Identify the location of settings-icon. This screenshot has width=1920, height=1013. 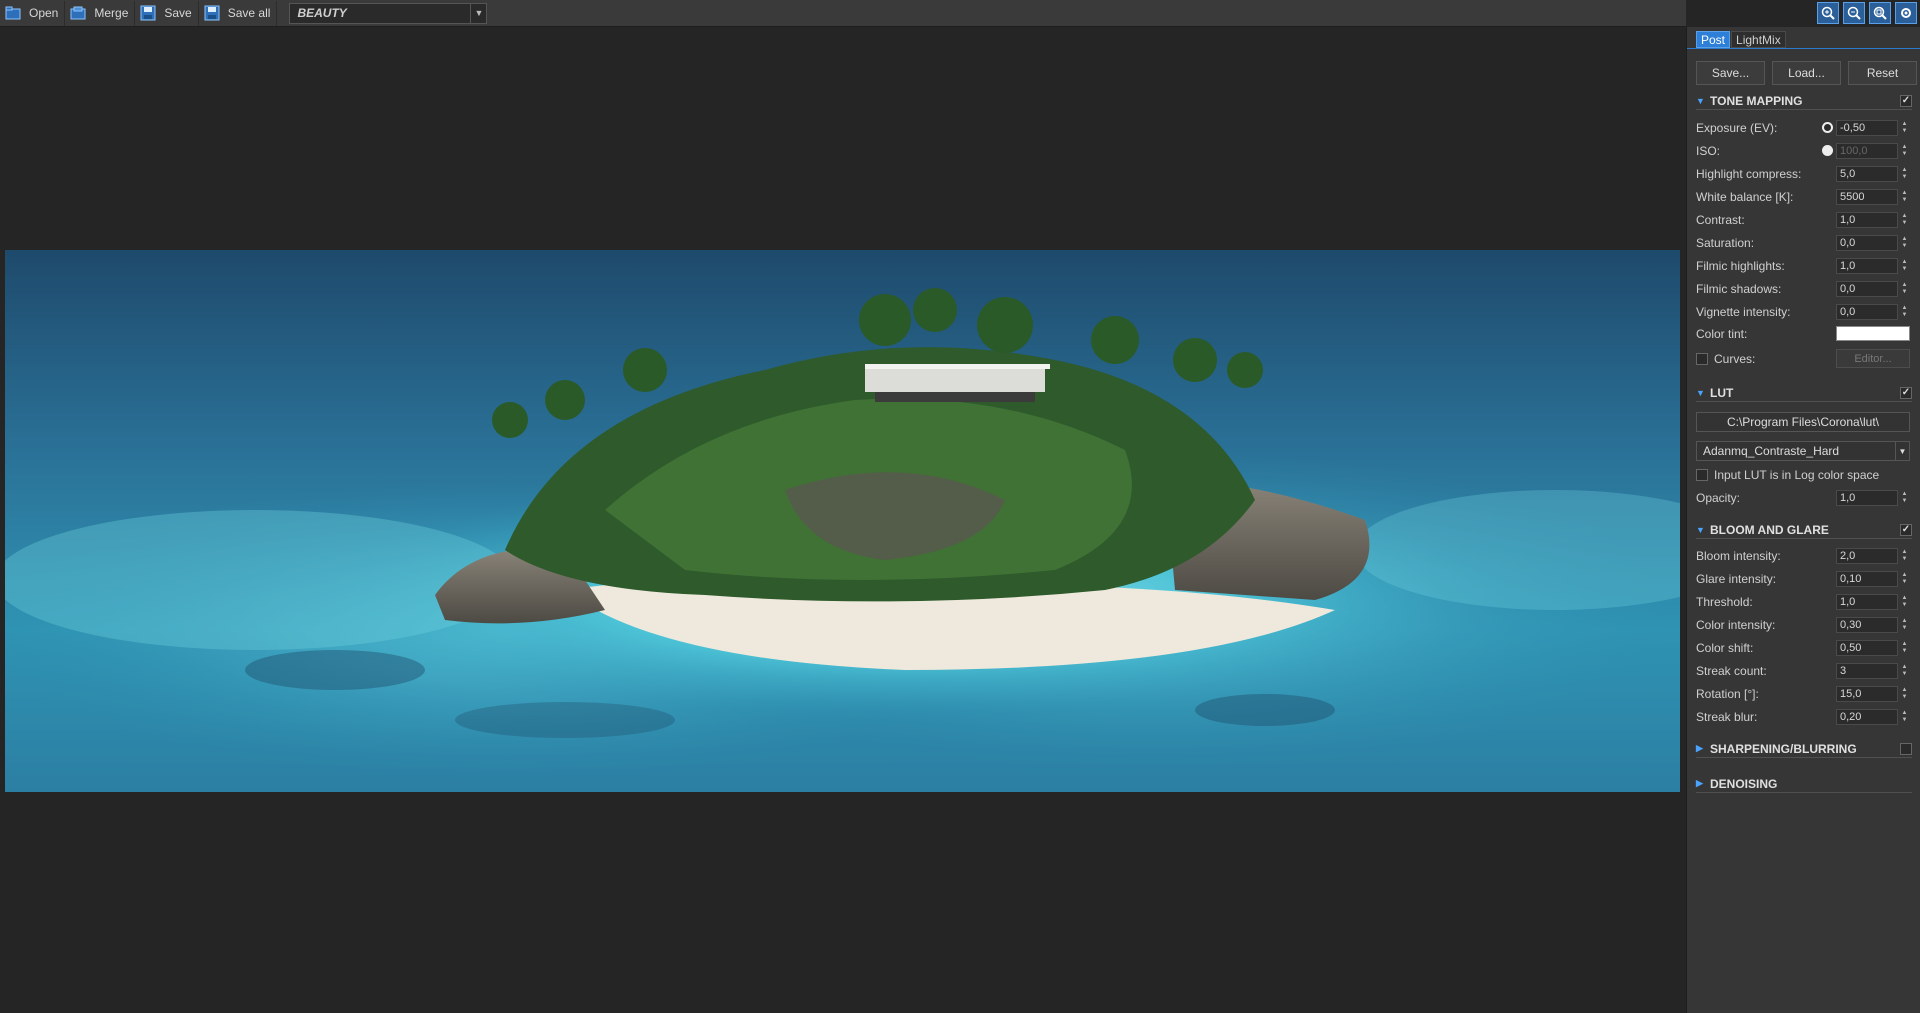
(1906, 13).